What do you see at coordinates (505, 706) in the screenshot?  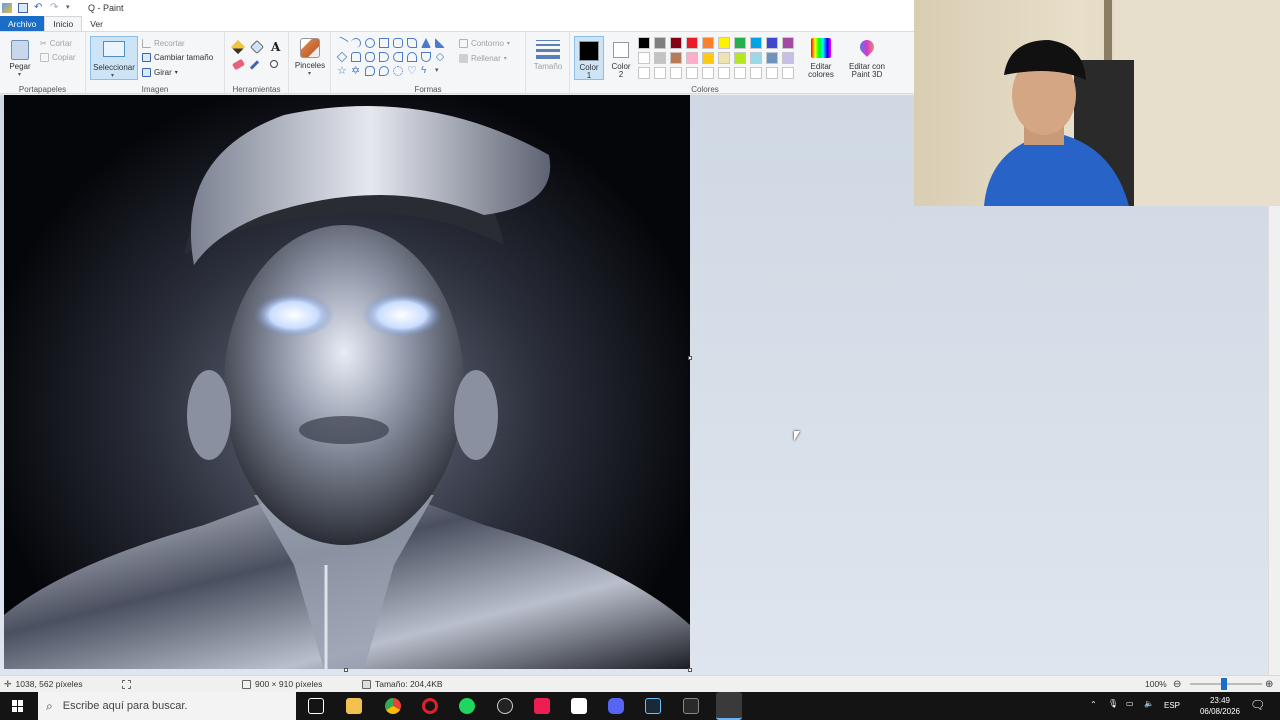 I see `obs-icon` at bounding box center [505, 706].